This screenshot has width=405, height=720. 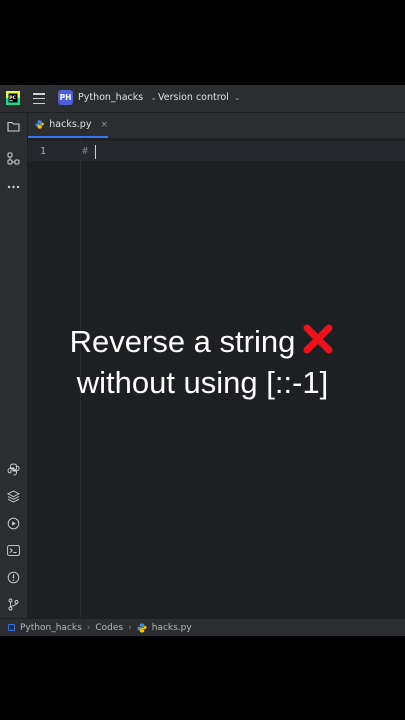 What do you see at coordinates (11, 627) in the screenshot?
I see `project-square-icon` at bounding box center [11, 627].